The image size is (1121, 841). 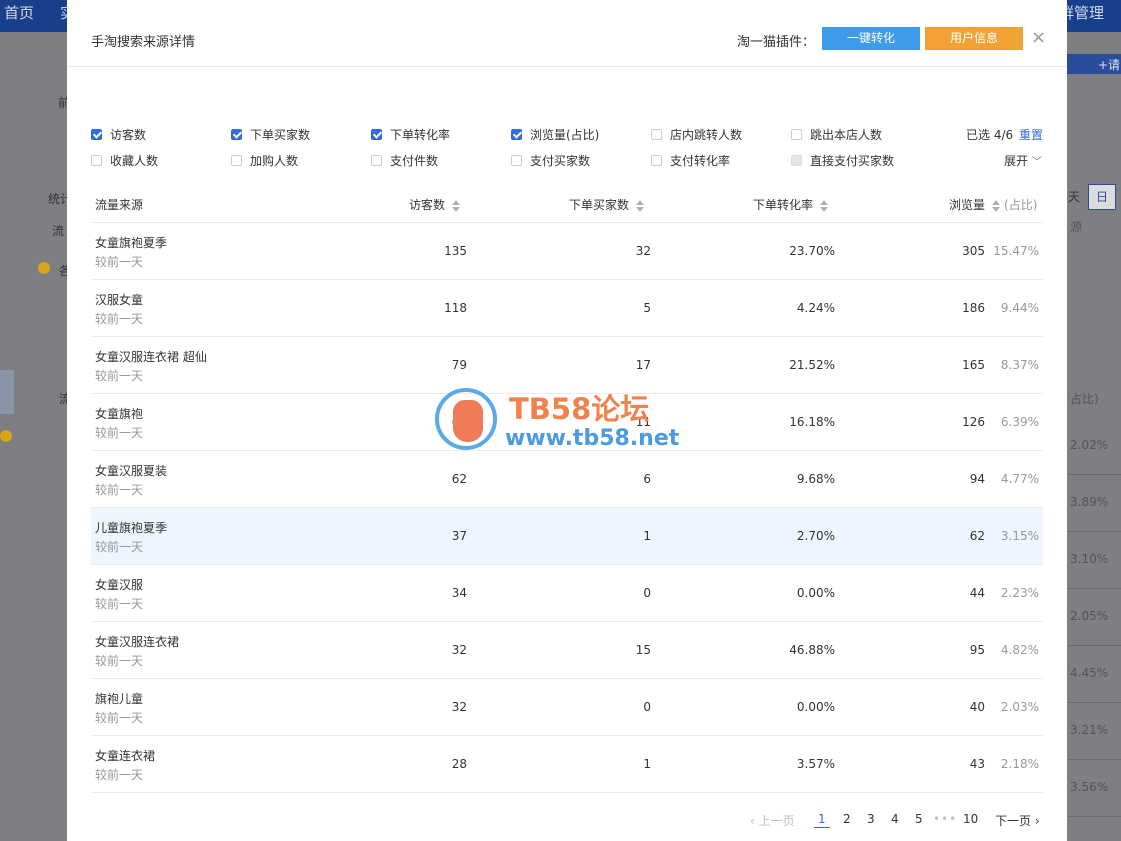 I want to click on expand-toggle: 展开 ﹀, so click(x=1023, y=160).